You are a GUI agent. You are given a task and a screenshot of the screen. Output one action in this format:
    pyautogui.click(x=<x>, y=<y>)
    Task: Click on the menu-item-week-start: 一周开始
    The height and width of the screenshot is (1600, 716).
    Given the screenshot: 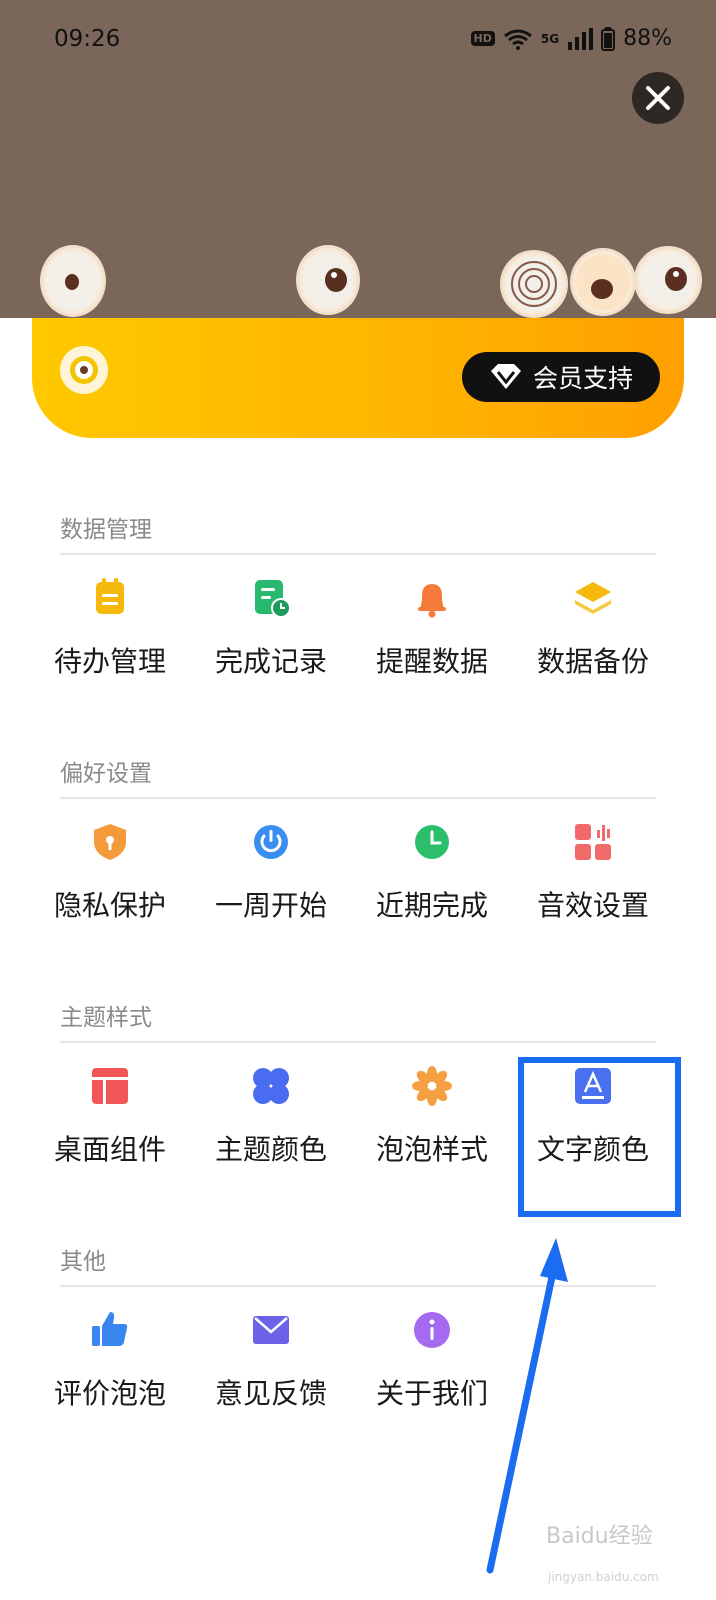 What is the action you would take?
    pyautogui.click(x=271, y=872)
    